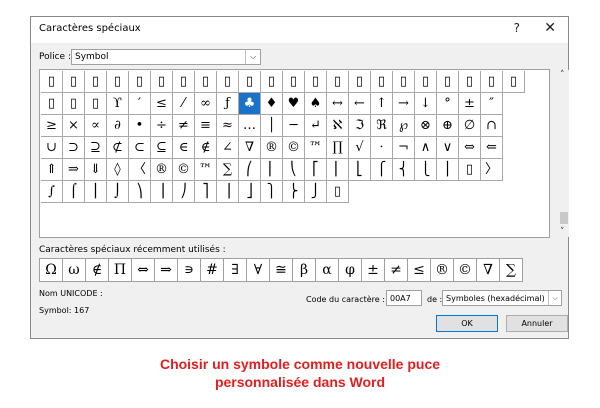 The height and width of the screenshot is (408, 600). Describe the element at coordinates (51, 270) in the screenshot. I see `recent-symbol-cell: Ω` at that location.